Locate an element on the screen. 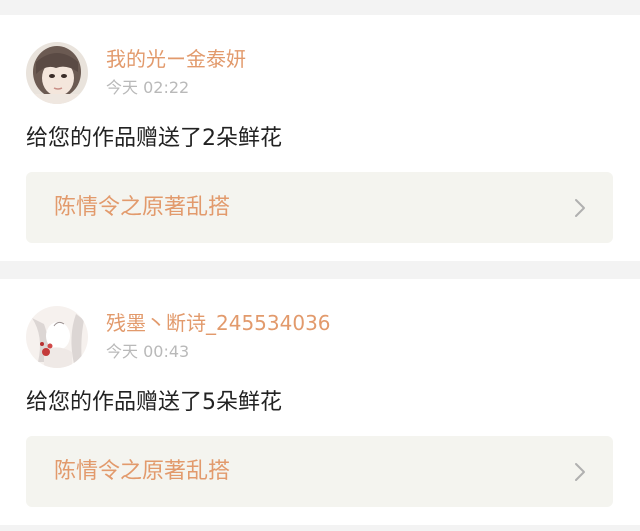 The height and width of the screenshot is (531, 640). avatar-photo-icon is located at coordinates (57, 73).